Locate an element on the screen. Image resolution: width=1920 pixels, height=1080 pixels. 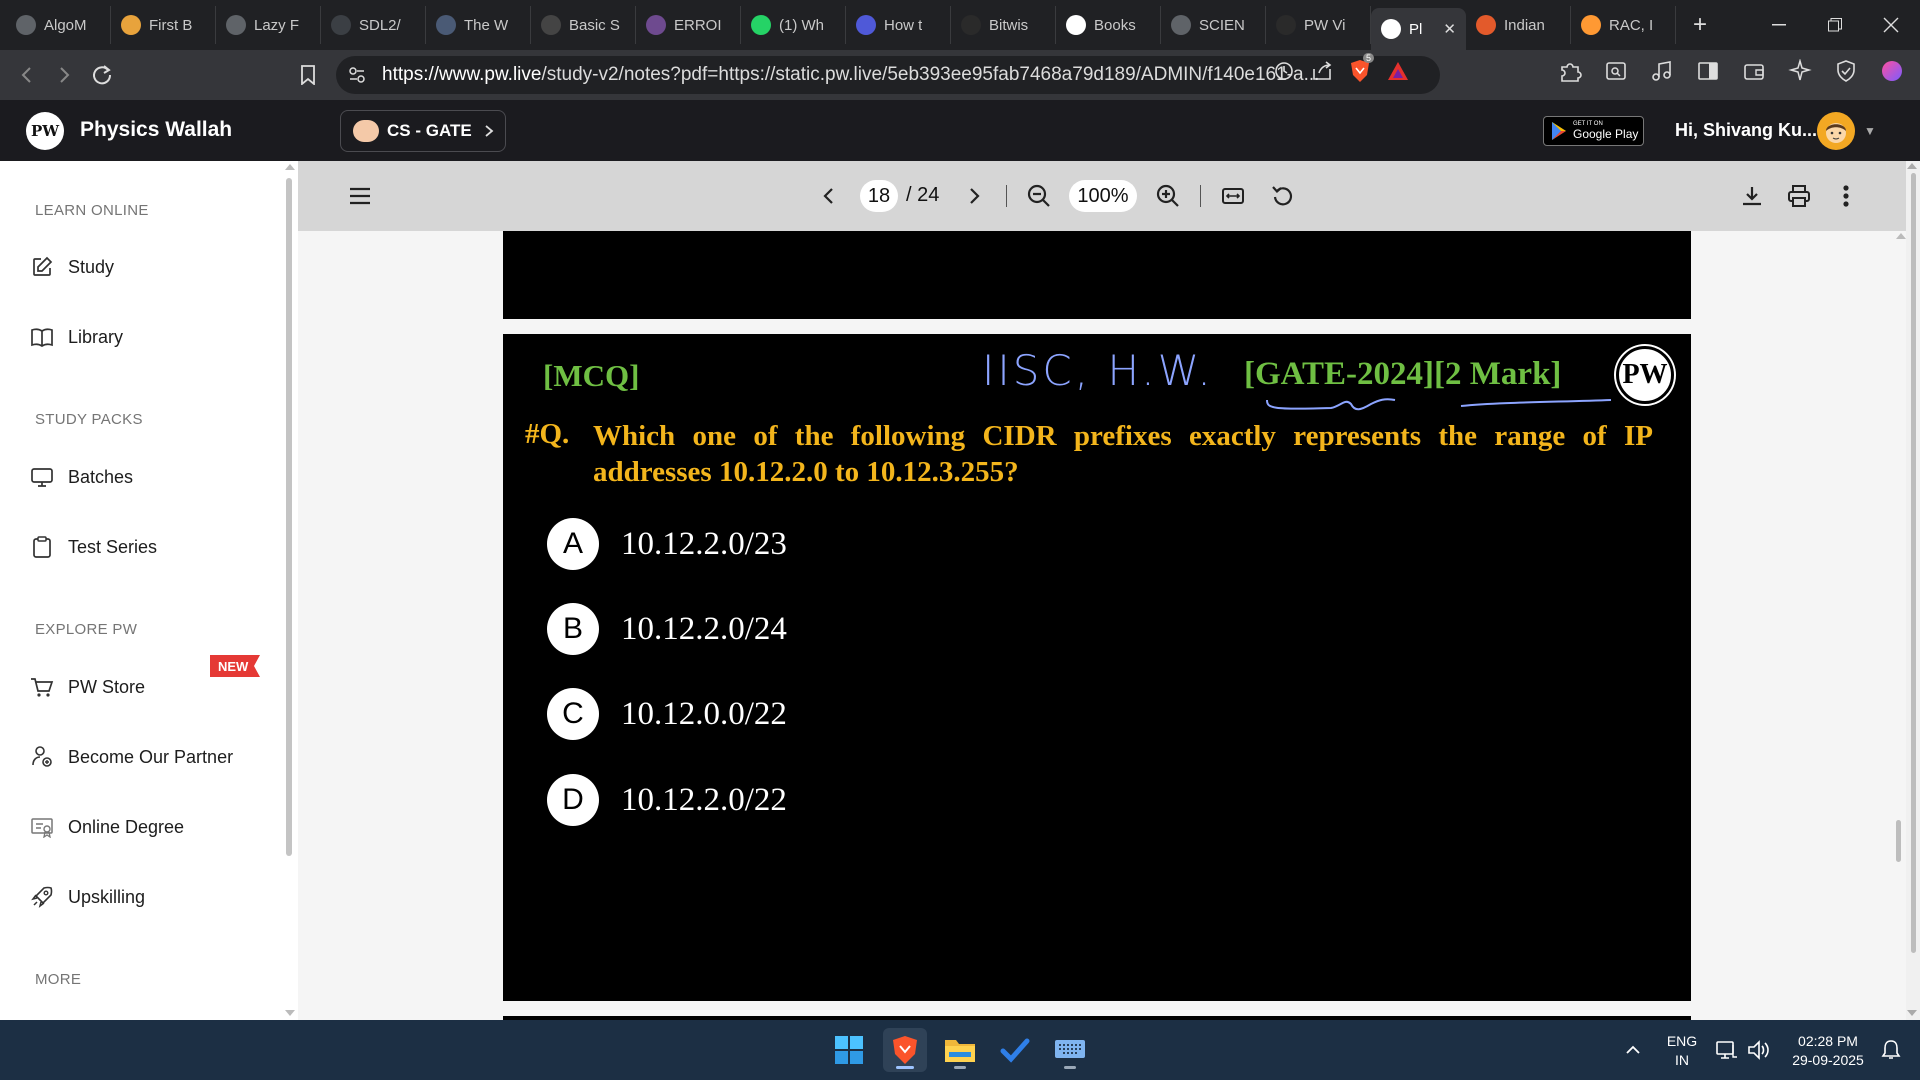
zoom-in-icon is located at coordinates (1168, 196).